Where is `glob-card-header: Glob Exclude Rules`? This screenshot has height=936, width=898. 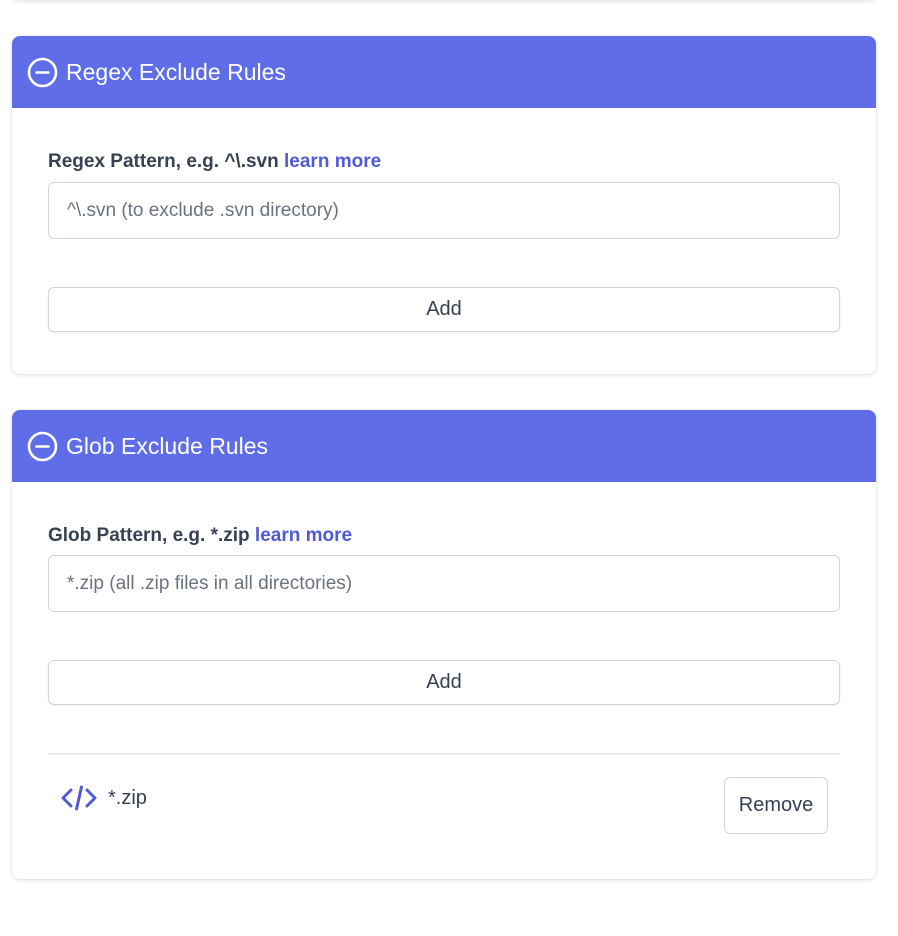
glob-card-header: Glob Exclude Rules is located at coordinates (444, 446).